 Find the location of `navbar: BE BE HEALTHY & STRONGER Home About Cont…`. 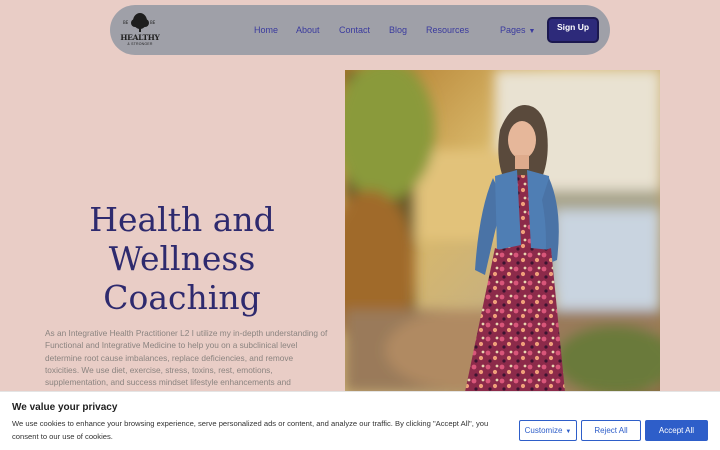

navbar: BE BE HEALTHY & STRONGER Home About Cont… is located at coordinates (360, 30).